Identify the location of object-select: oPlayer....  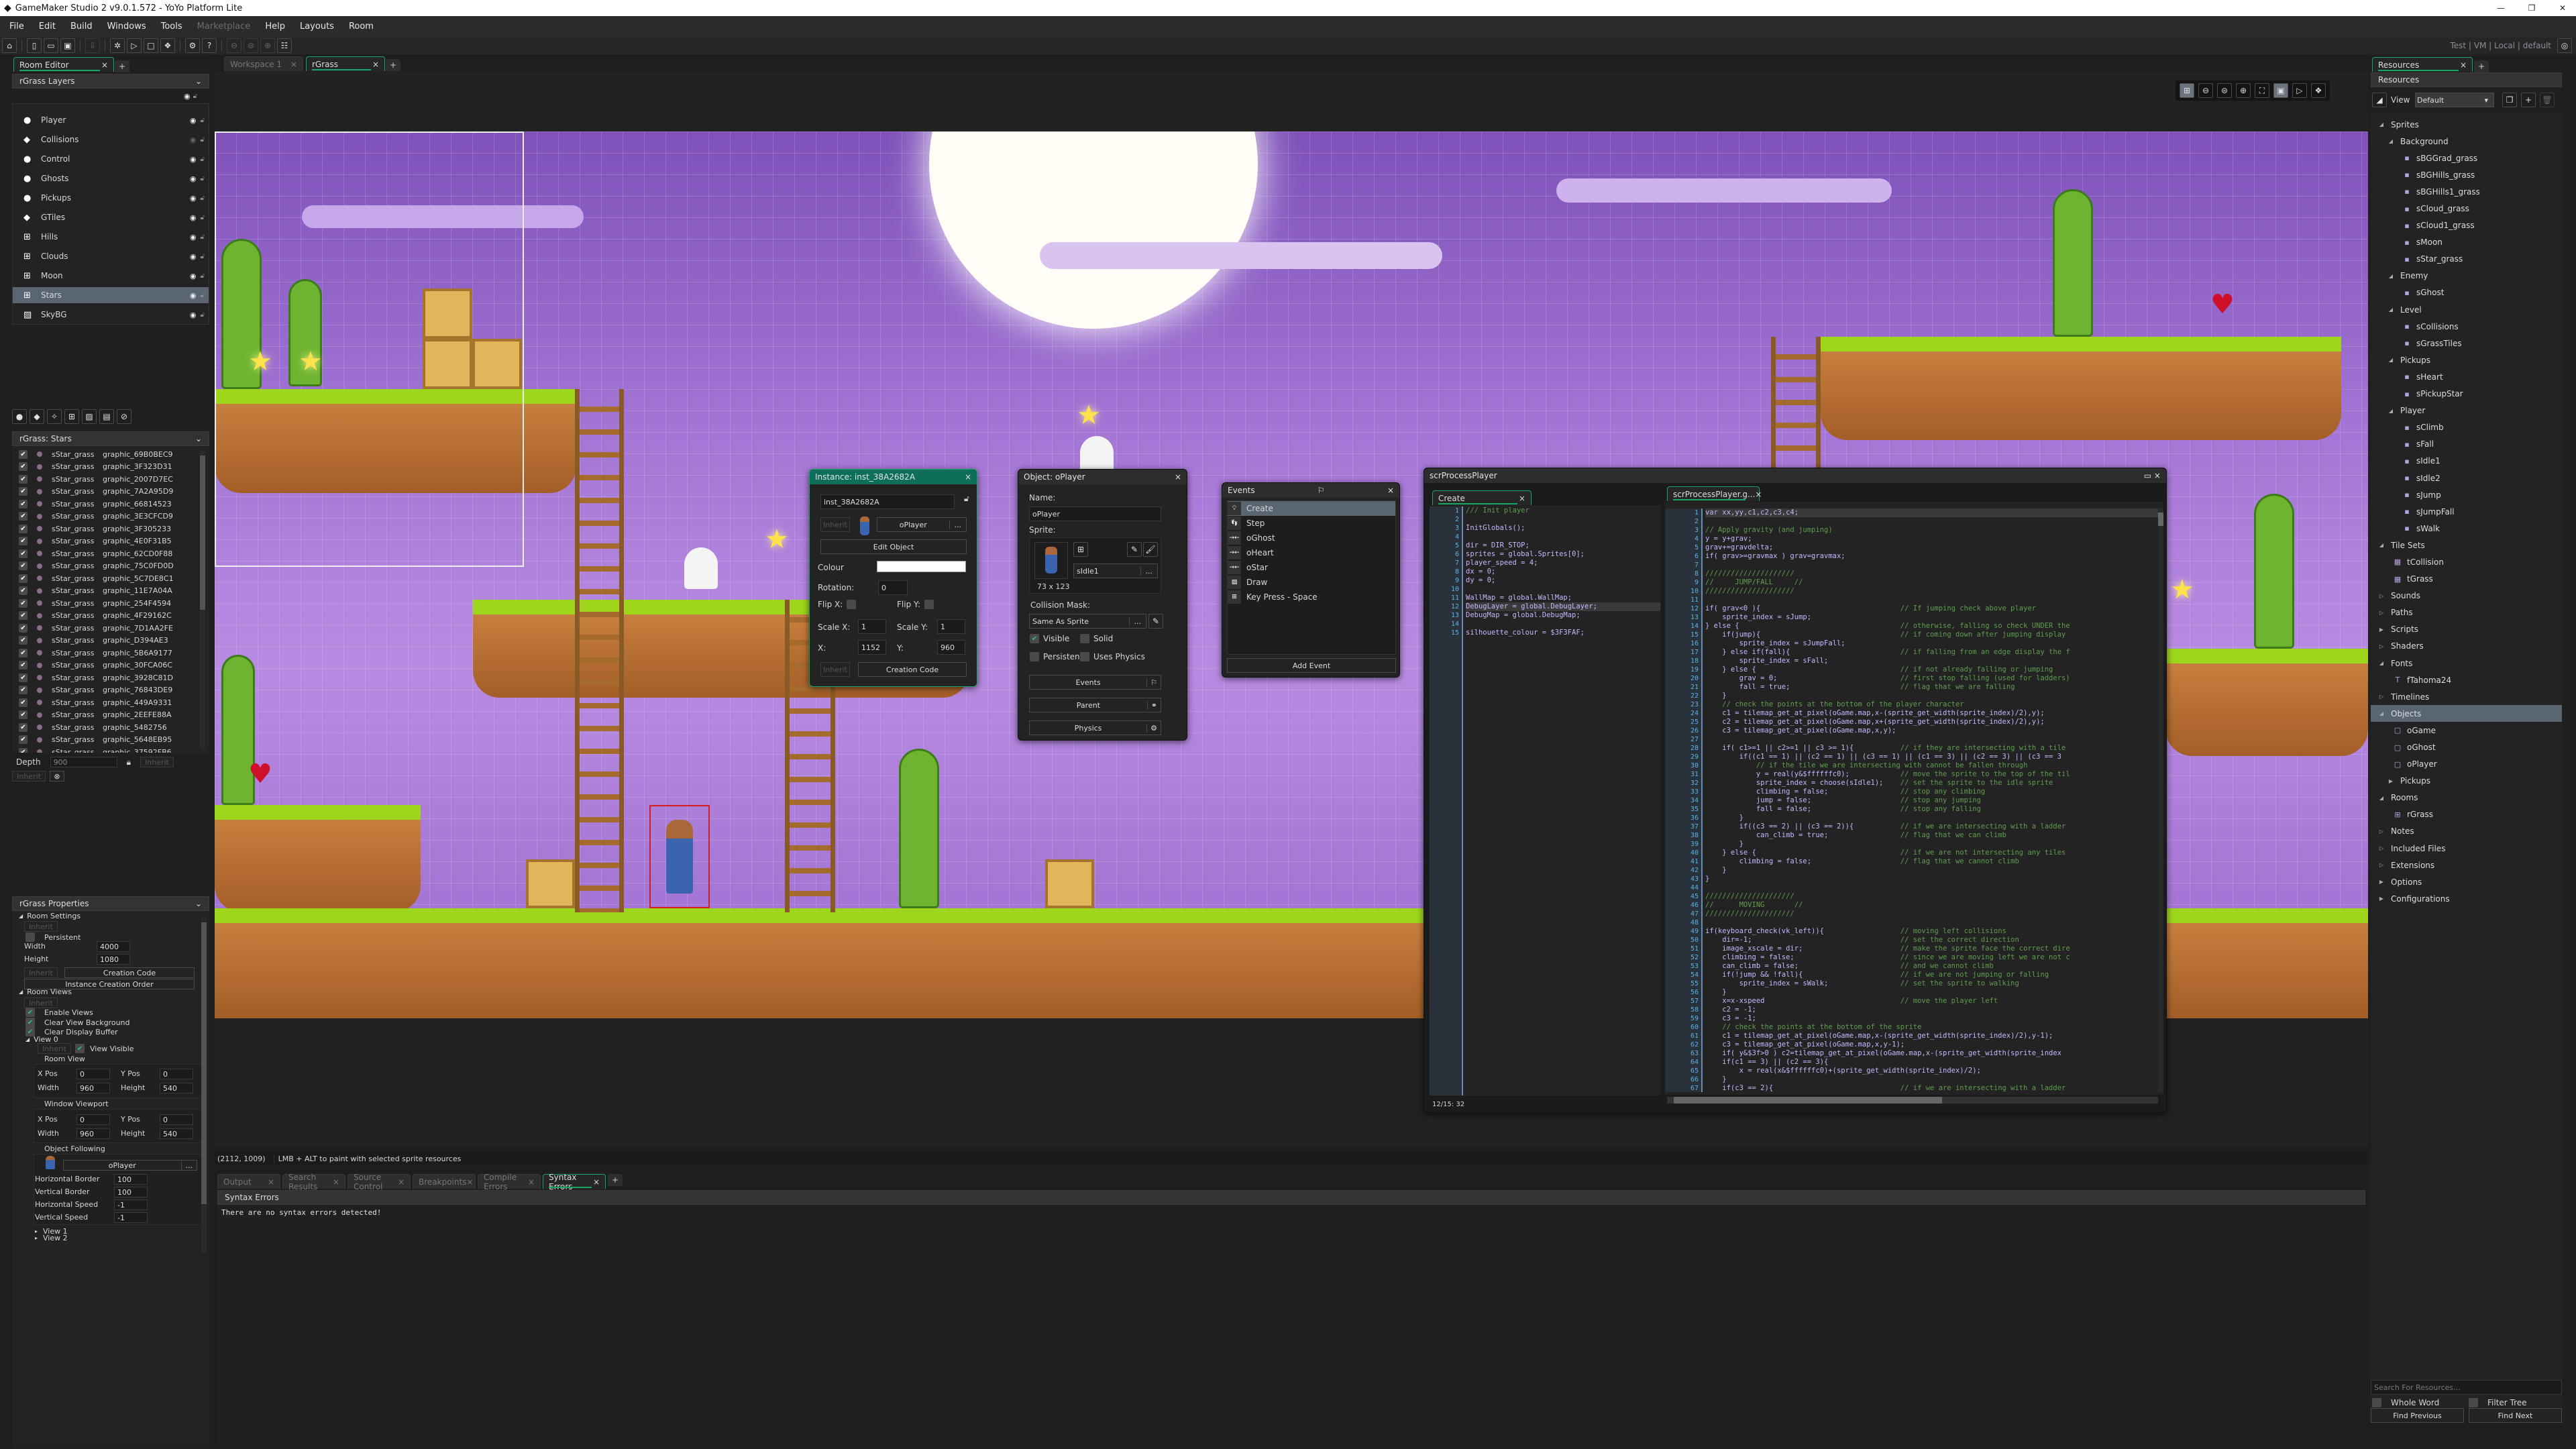
(922, 524).